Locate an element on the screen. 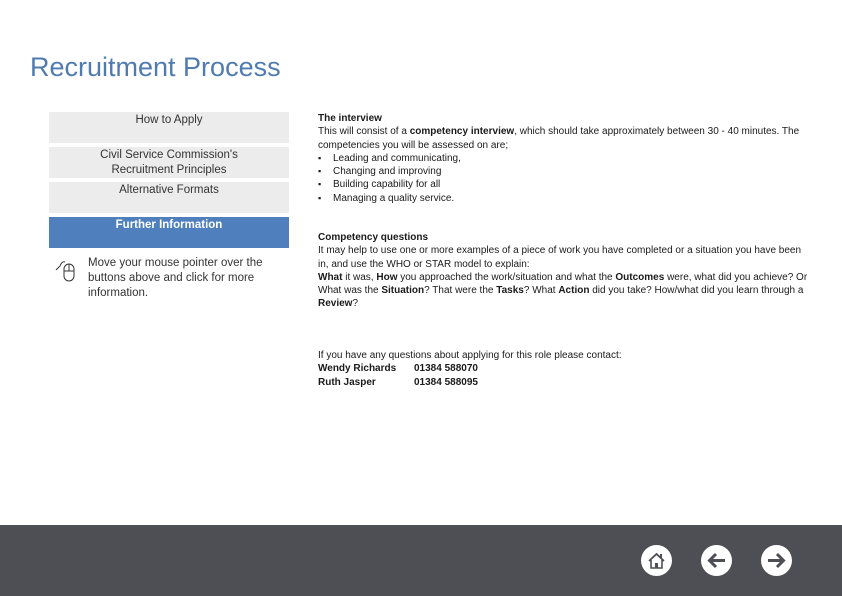 Image resolution: width=842 pixels, height=596 pixels. button-label: How to Apply is located at coordinates (169, 120).